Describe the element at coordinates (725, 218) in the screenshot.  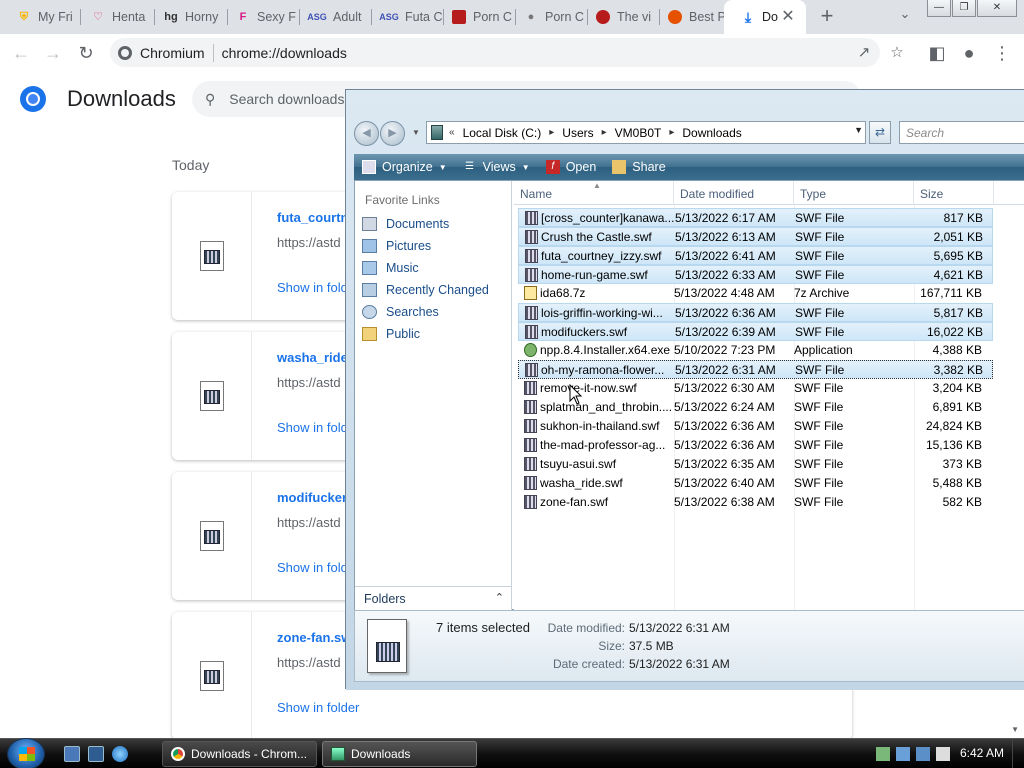
I see `file-date-modified: 5/13/2022 6:17 AM` at that location.